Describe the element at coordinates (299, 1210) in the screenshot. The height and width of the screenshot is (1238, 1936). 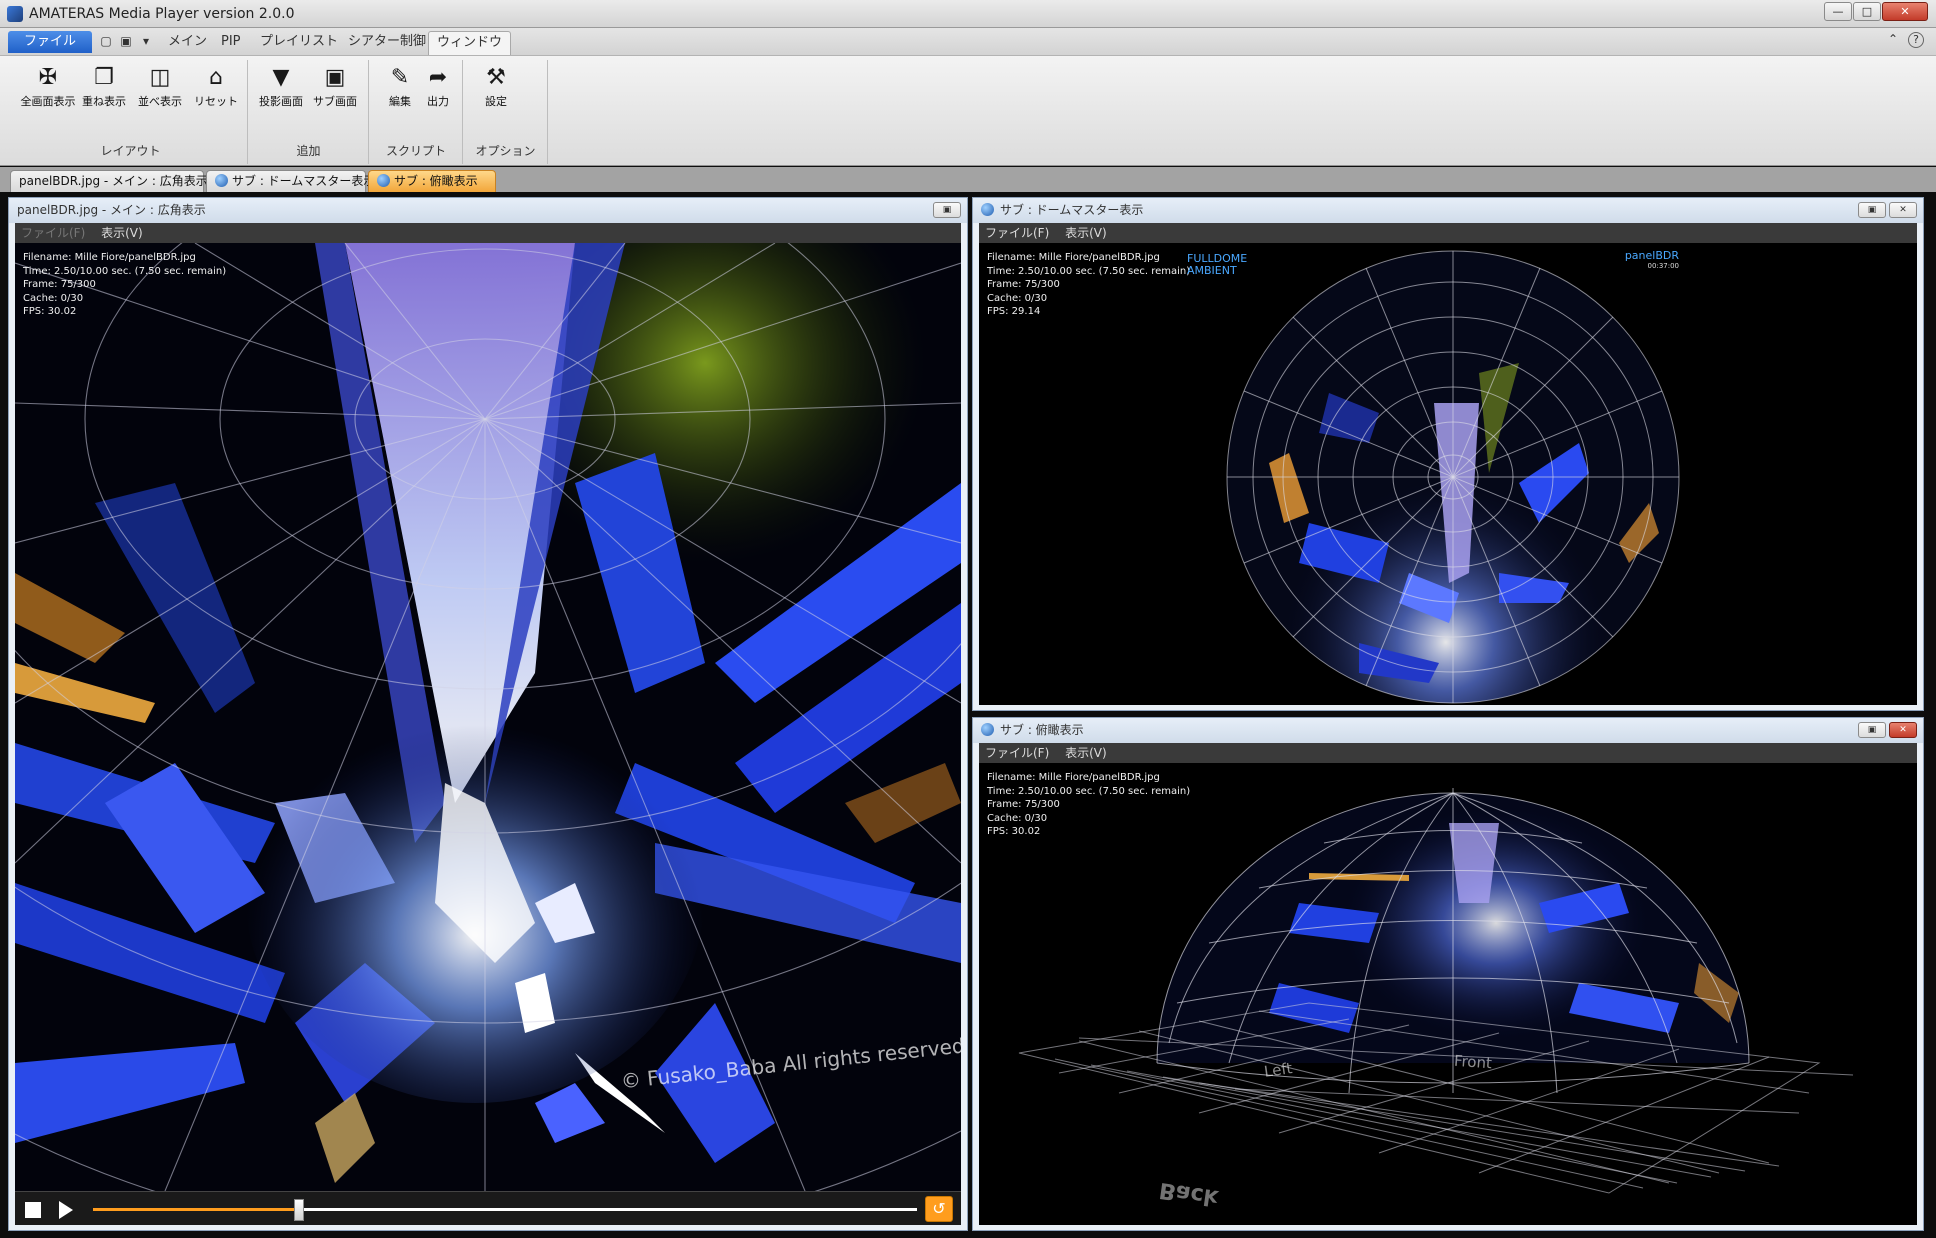
I see `seek-bar-thumb` at that location.